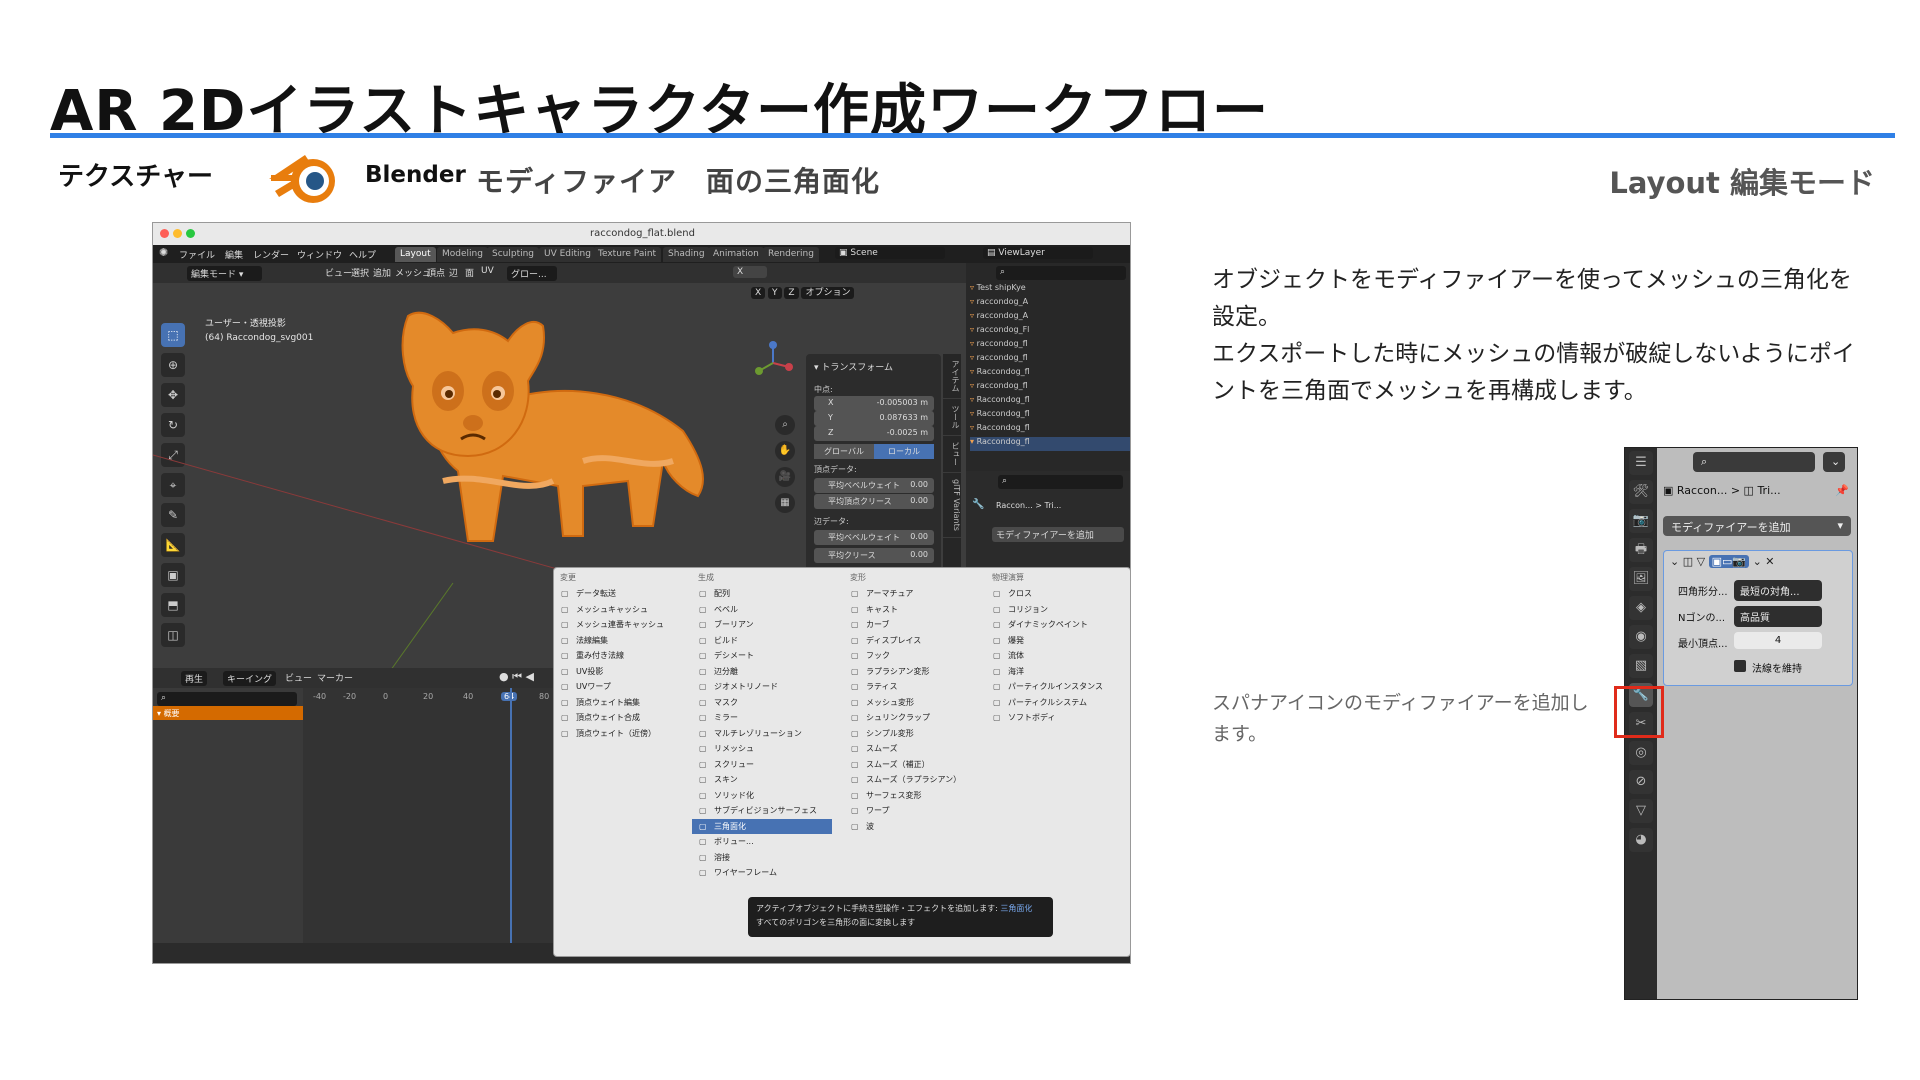  I want to click on menu-item-wireframe: ワイヤーフレーム, so click(762, 873).